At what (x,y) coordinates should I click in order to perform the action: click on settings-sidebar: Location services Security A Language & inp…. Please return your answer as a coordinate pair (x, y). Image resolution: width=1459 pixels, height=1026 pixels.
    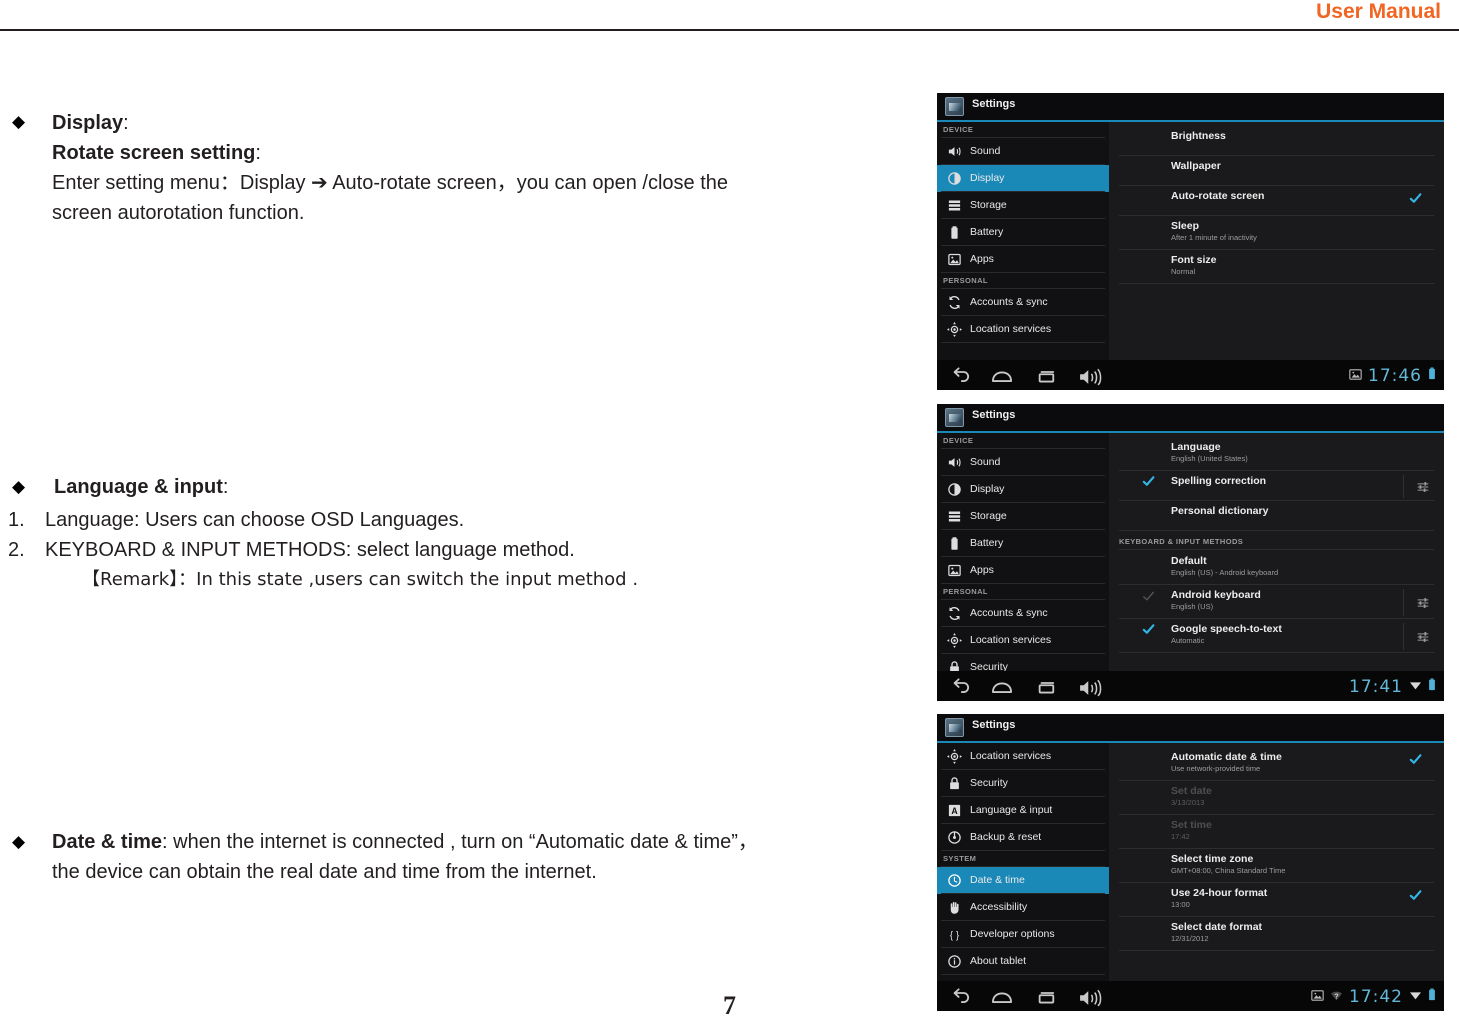
    Looking at the image, I should click on (1023, 862).